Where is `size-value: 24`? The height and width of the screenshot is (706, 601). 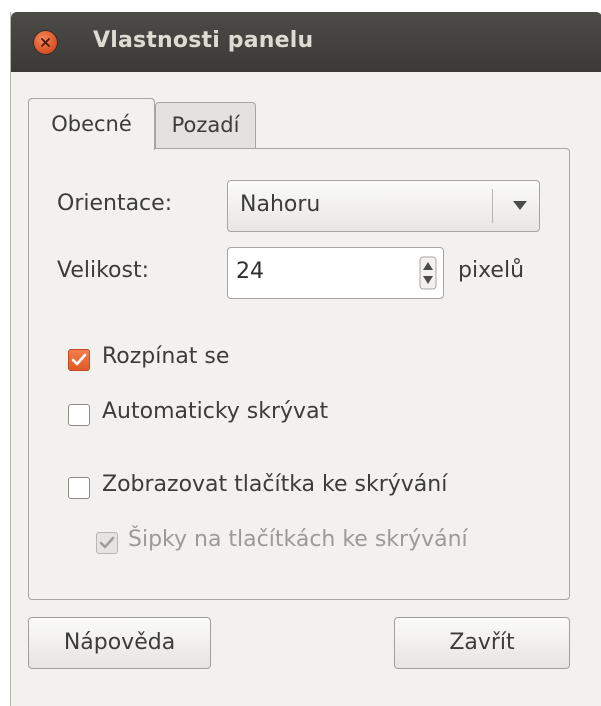 size-value: 24 is located at coordinates (250, 271).